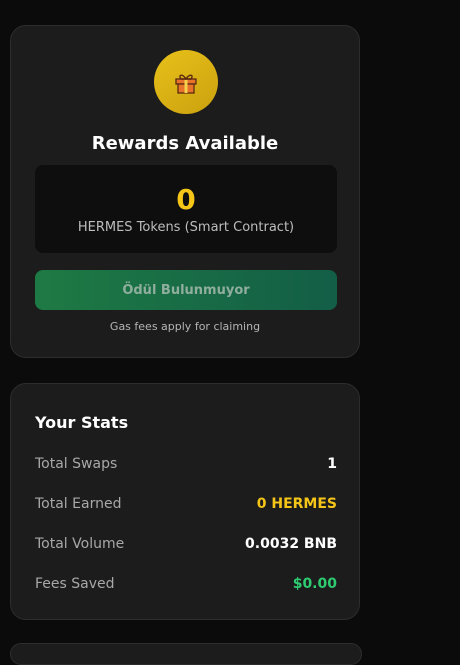 Image resolution: width=460 pixels, height=665 pixels. What do you see at coordinates (314, 584) in the screenshot?
I see `stat-value: $0.00` at bounding box center [314, 584].